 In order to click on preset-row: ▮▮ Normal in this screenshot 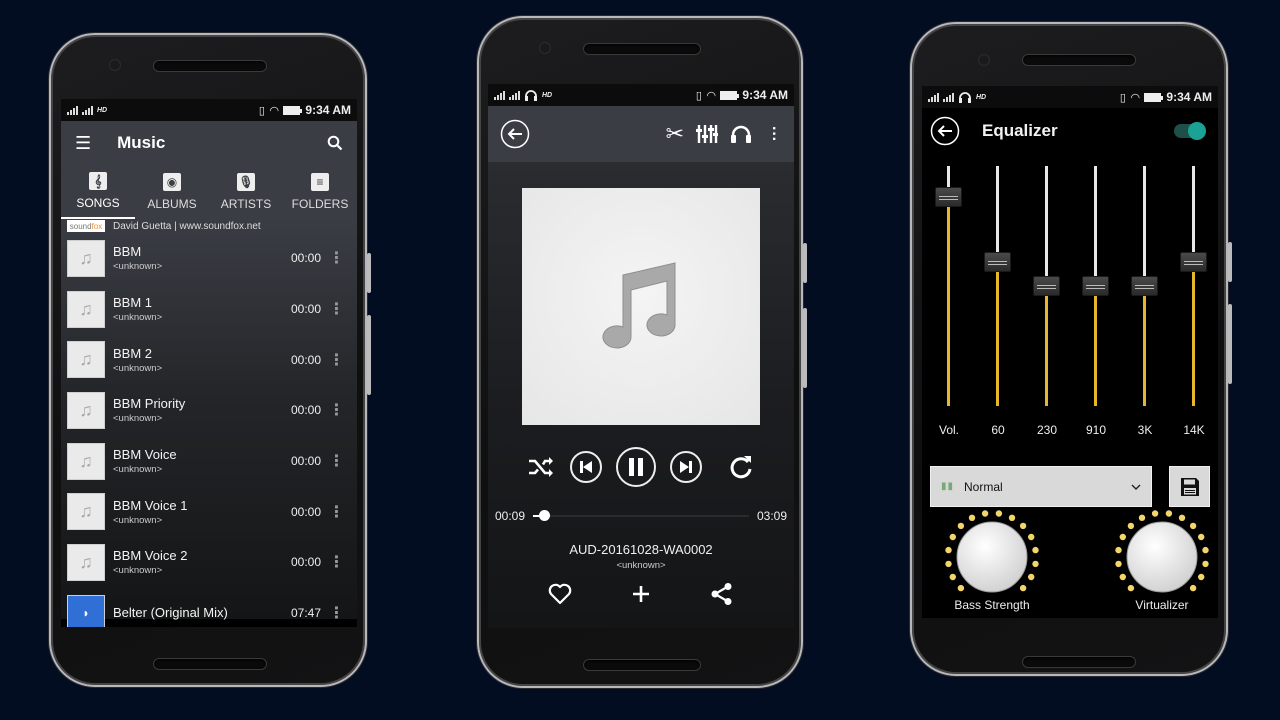, I will do `click(1070, 486)`.